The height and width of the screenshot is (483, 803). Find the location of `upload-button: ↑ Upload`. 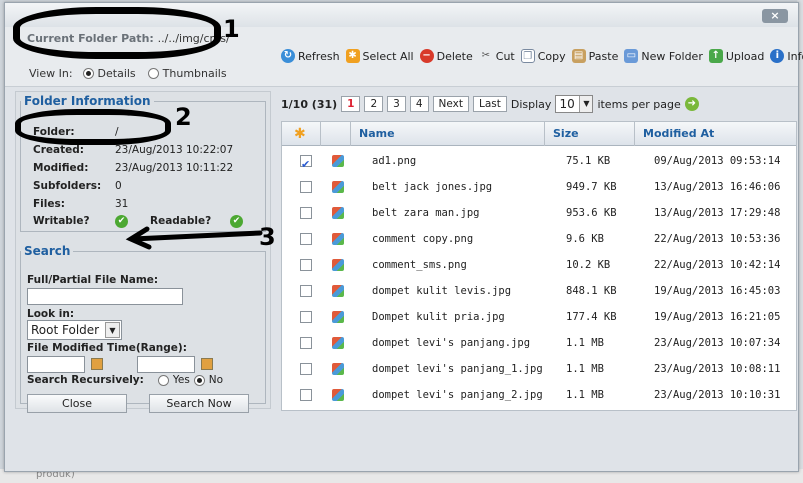

upload-button: ↑ Upload is located at coordinates (736, 56).